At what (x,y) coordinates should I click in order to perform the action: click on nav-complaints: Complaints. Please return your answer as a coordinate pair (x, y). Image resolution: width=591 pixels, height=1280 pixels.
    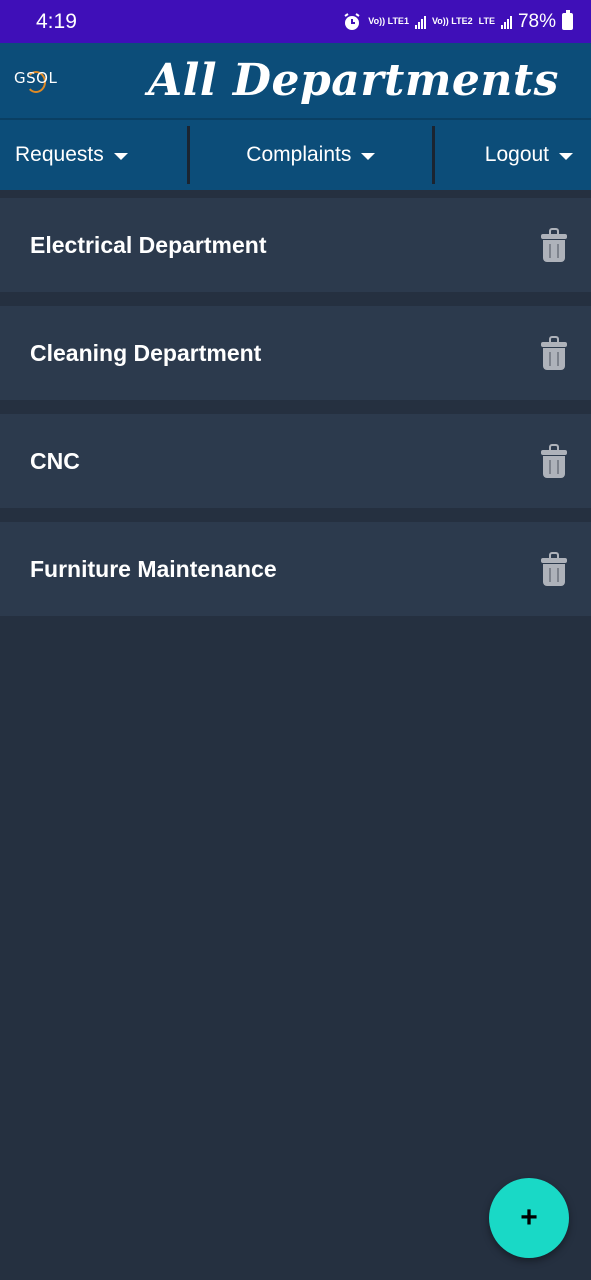
    Looking at the image, I should click on (310, 155).